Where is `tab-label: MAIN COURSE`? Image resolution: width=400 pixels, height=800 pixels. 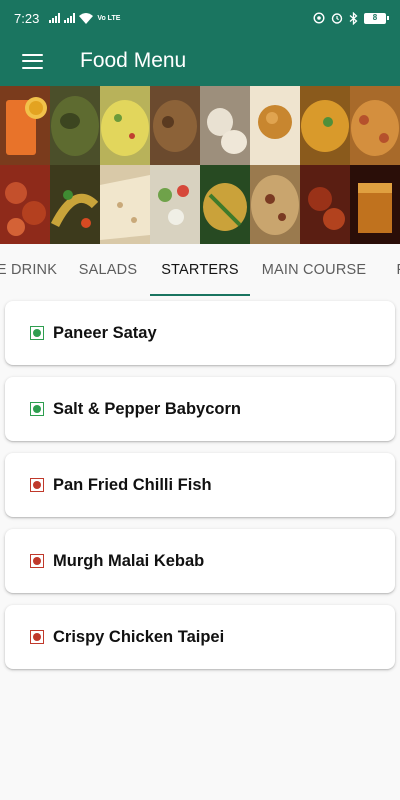
tab-label: MAIN COURSE is located at coordinates (314, 270).